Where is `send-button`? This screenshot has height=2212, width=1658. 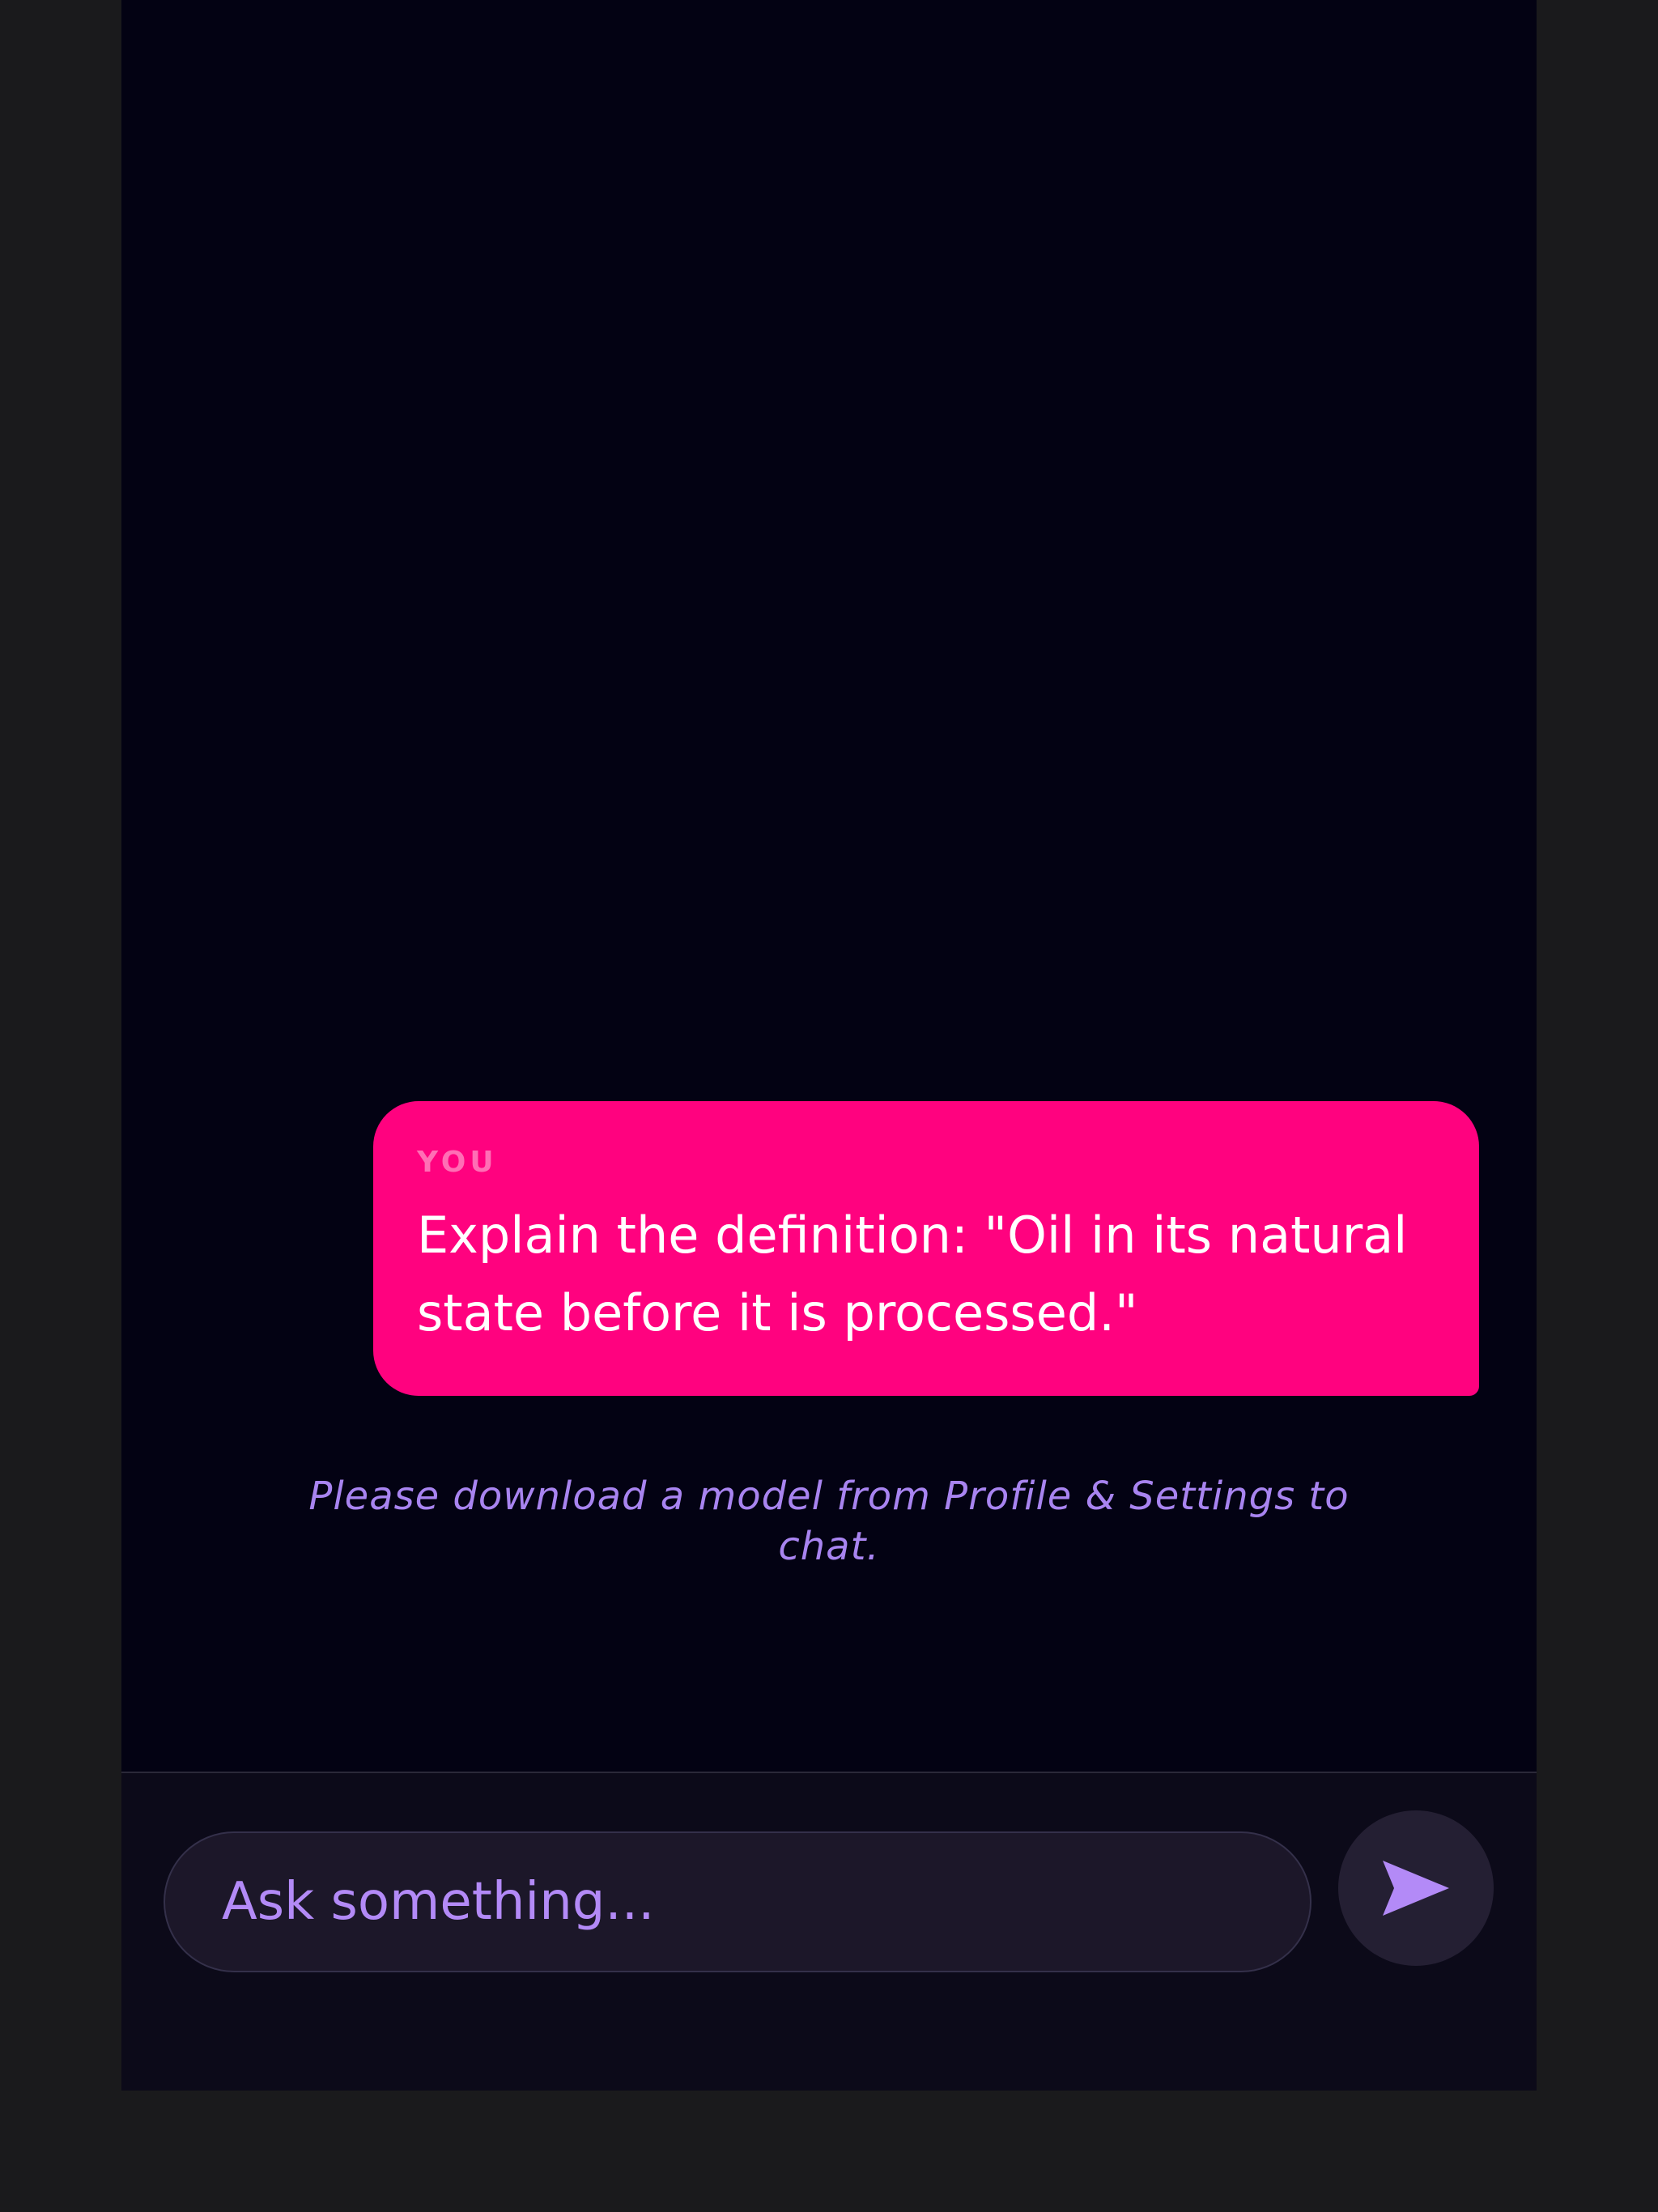 send-button is located at coordinates (1416, 1888).